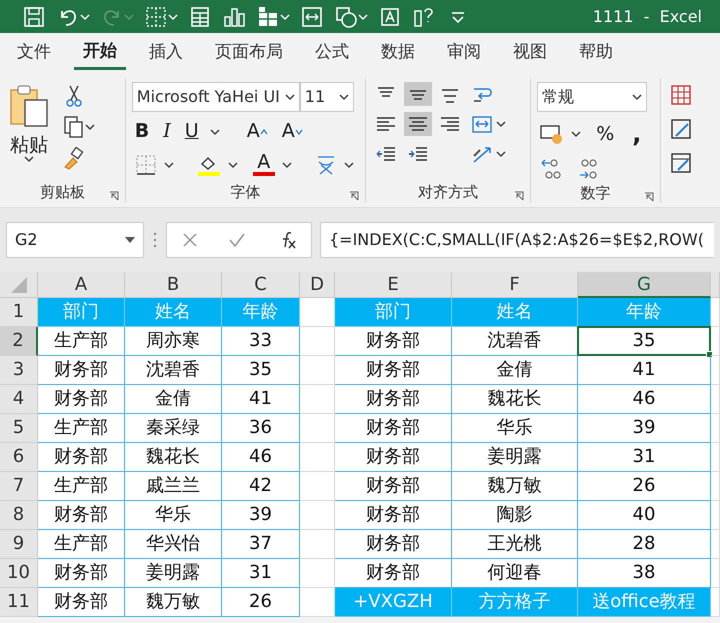 The image size is (720, 623). What do you see at coordinates (173, 573) in the screenshot?
I see `table-cell: 姜明露` at bounding box center [173, 573].